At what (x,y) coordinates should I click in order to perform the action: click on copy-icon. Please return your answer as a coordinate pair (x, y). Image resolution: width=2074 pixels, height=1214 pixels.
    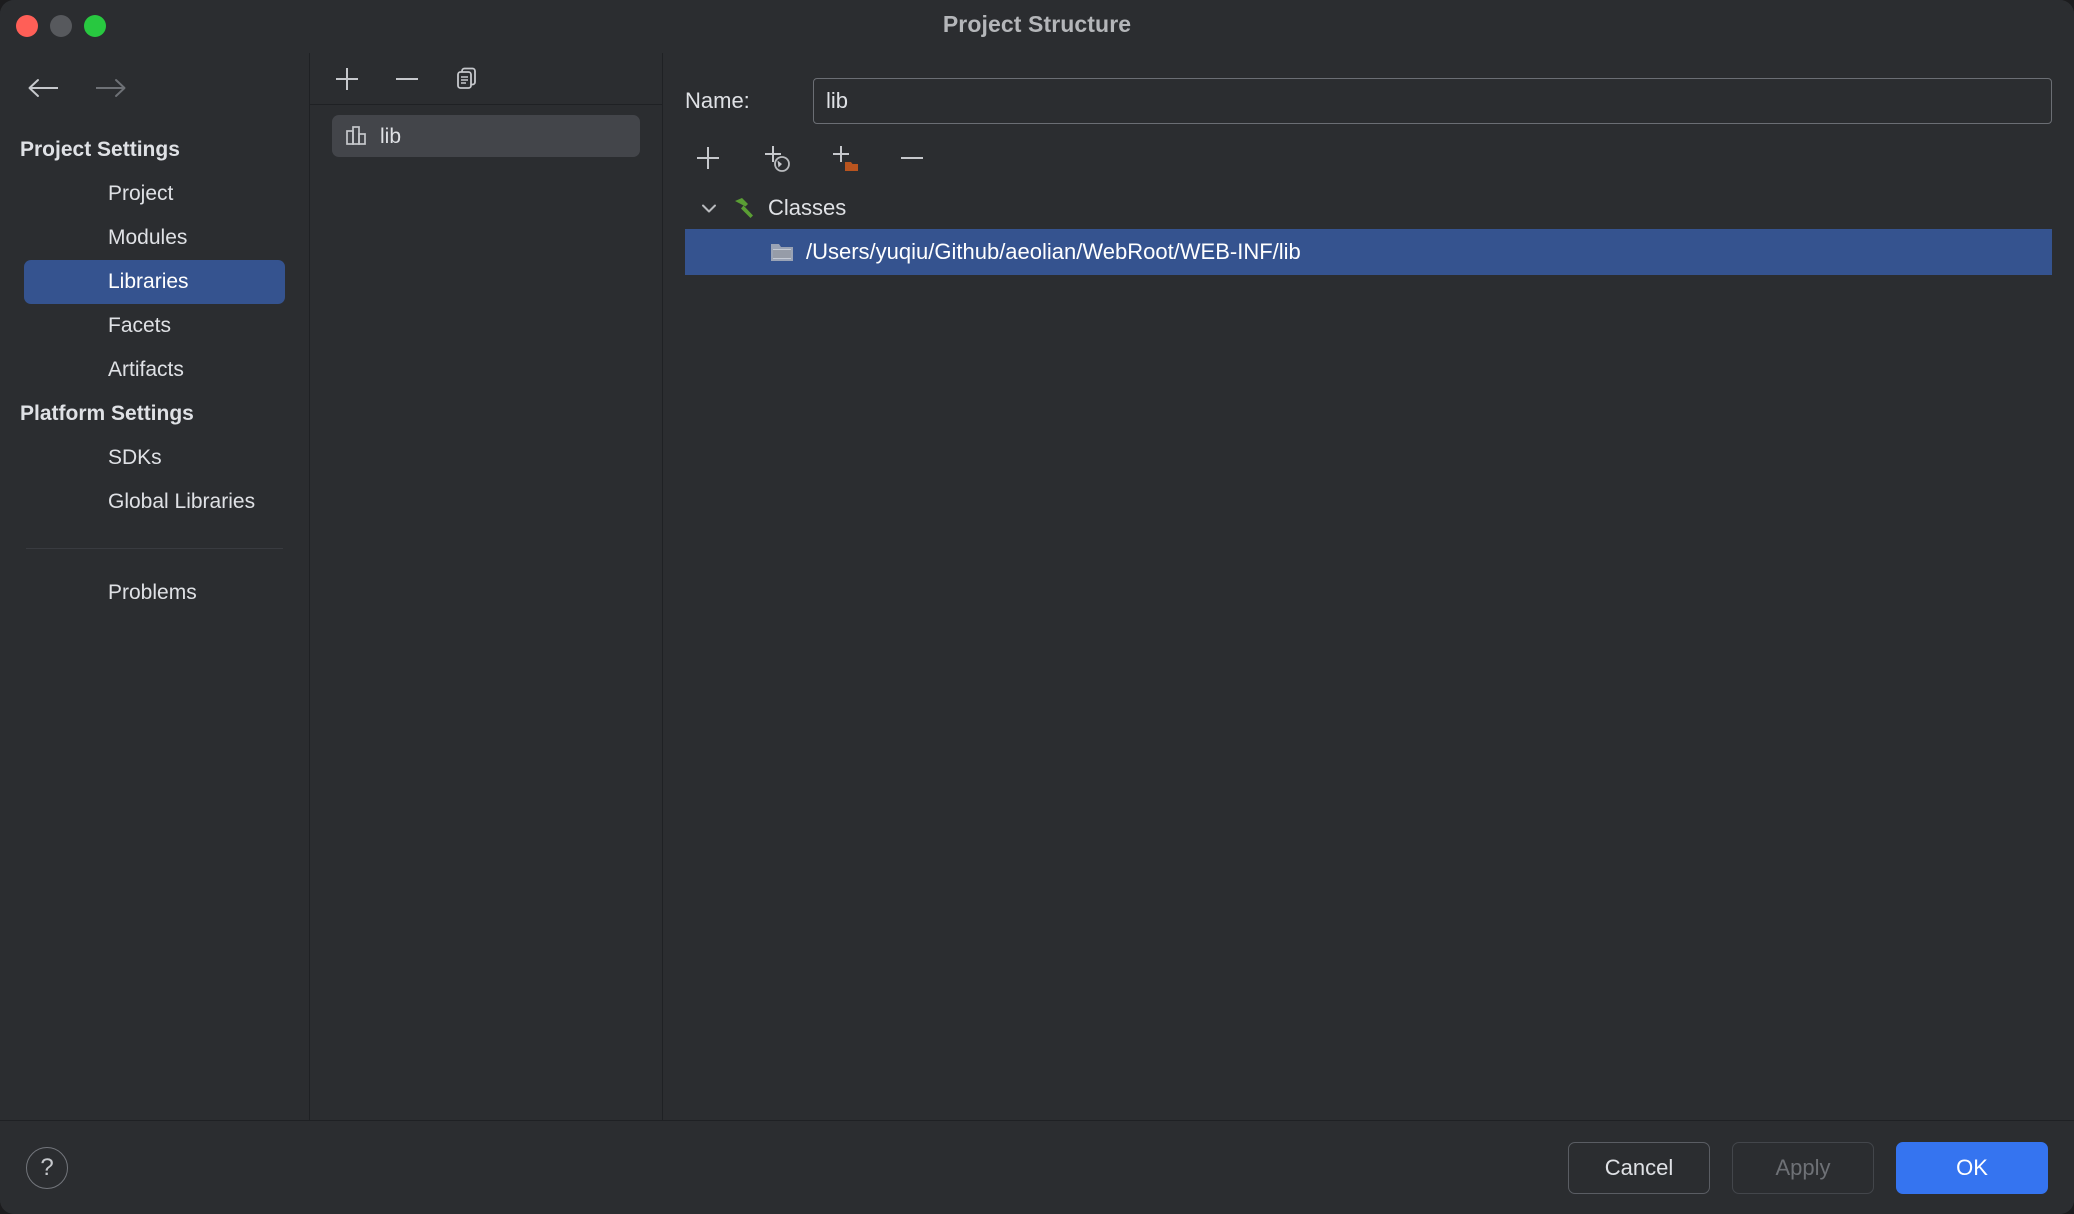
    Looking at the image, I should click on (466, 78).